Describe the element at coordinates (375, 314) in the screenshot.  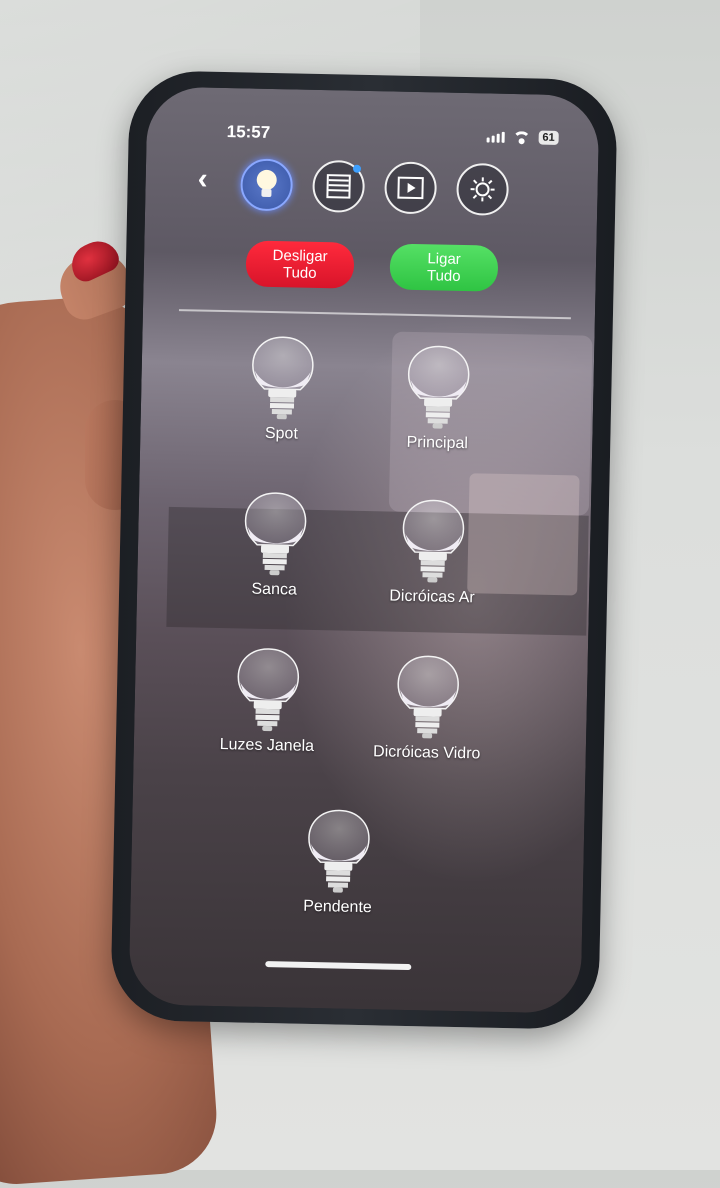
I see `divider` at that location.